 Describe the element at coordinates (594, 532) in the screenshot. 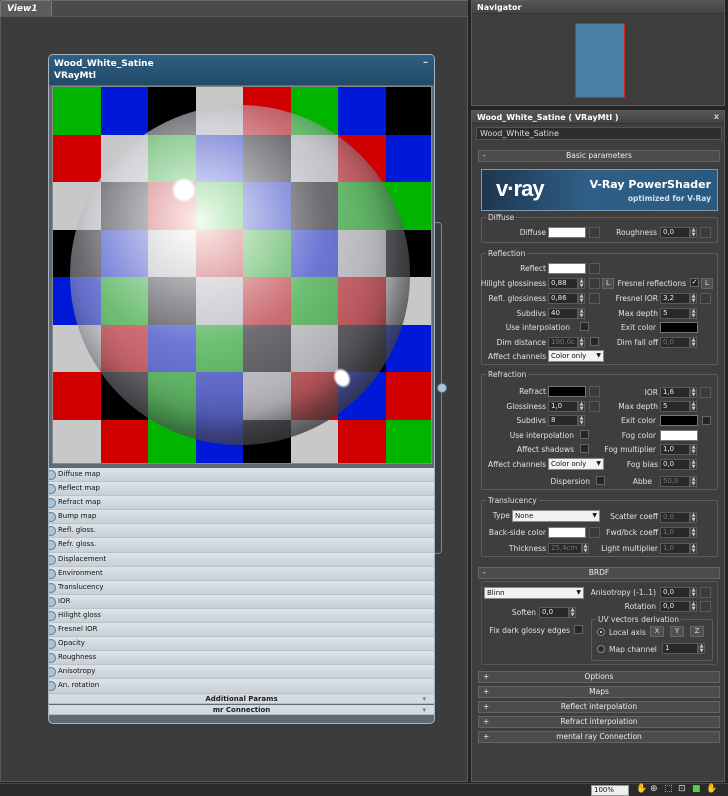

I see `back-side-map-button` at that location.